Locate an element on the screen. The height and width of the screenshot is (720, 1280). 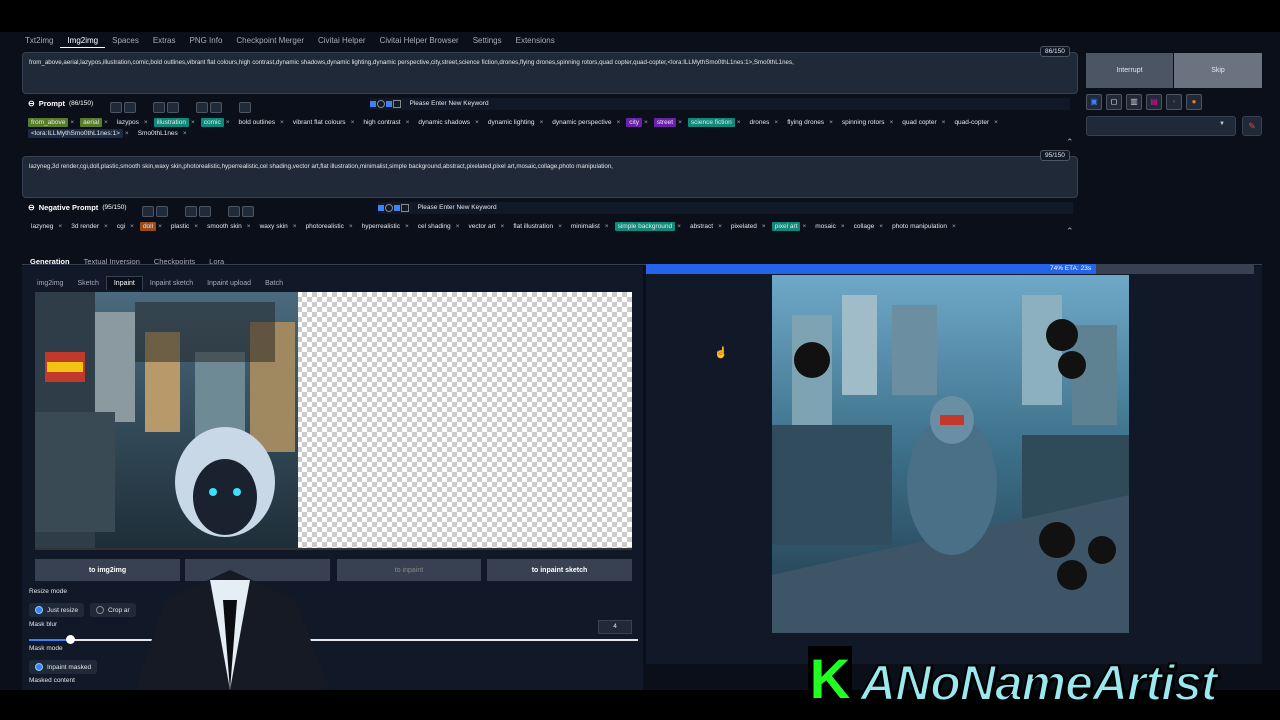
tab-inpaint: Inpaint is located at coordinates (124, 283).